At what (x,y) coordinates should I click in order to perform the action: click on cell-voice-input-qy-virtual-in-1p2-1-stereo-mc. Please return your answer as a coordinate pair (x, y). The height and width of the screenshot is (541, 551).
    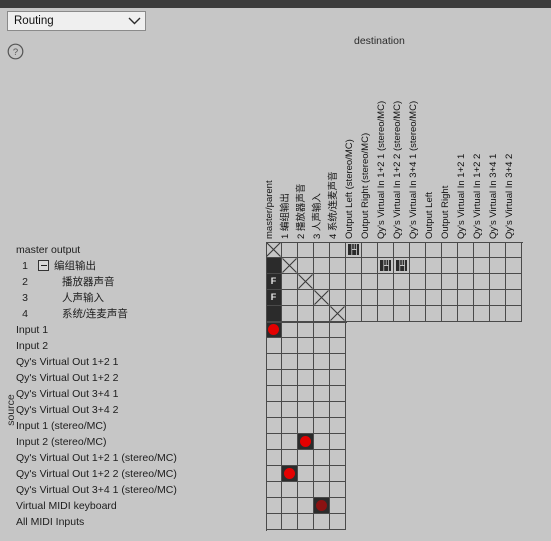
    Looking at the image, I should click on (386, 298).